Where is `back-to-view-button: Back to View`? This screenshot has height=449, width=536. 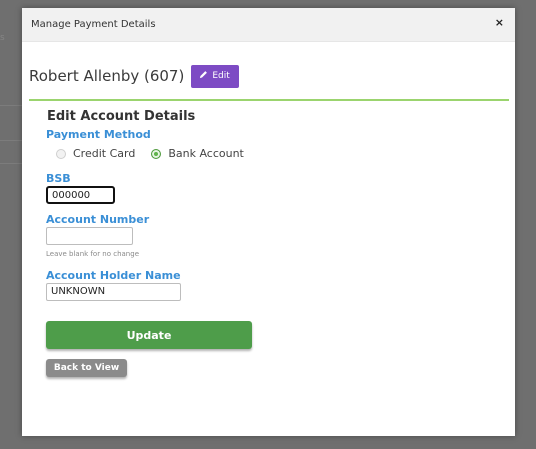 back-to-view-button: Back to View is located at coordinates (86, 368).